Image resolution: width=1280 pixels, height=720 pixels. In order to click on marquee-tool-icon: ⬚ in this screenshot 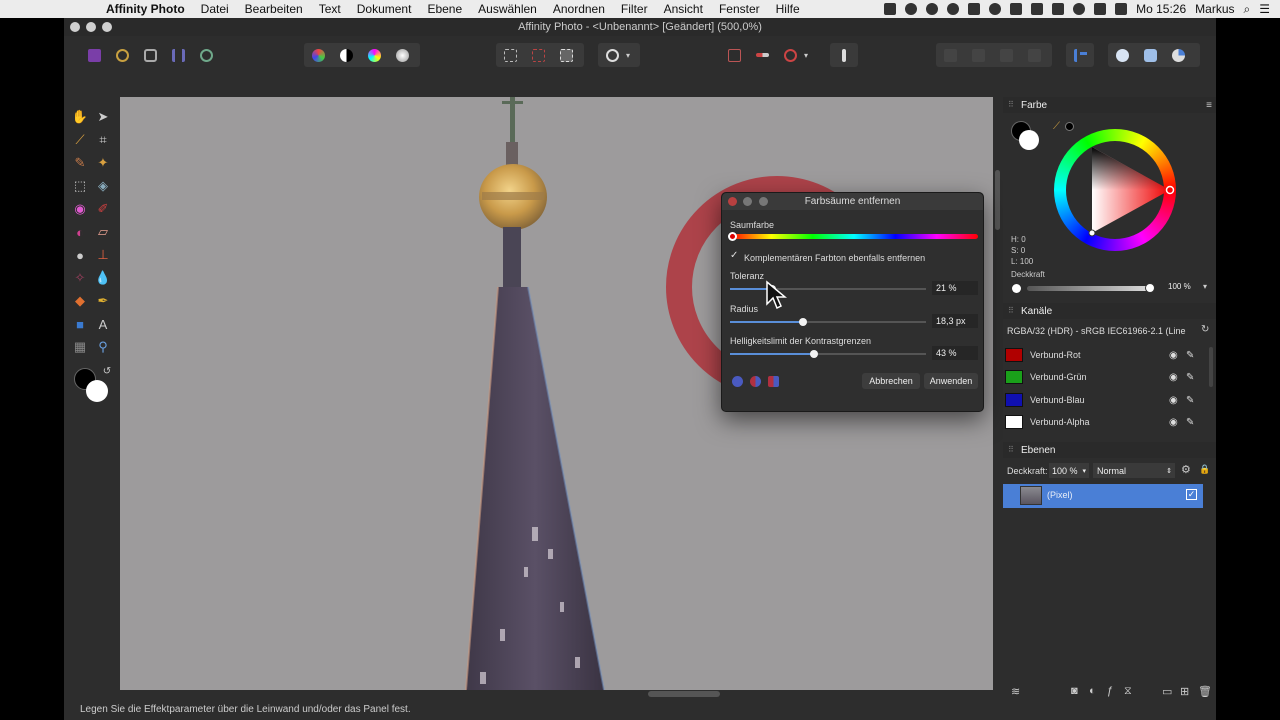, I will do `click(80, 186)`.